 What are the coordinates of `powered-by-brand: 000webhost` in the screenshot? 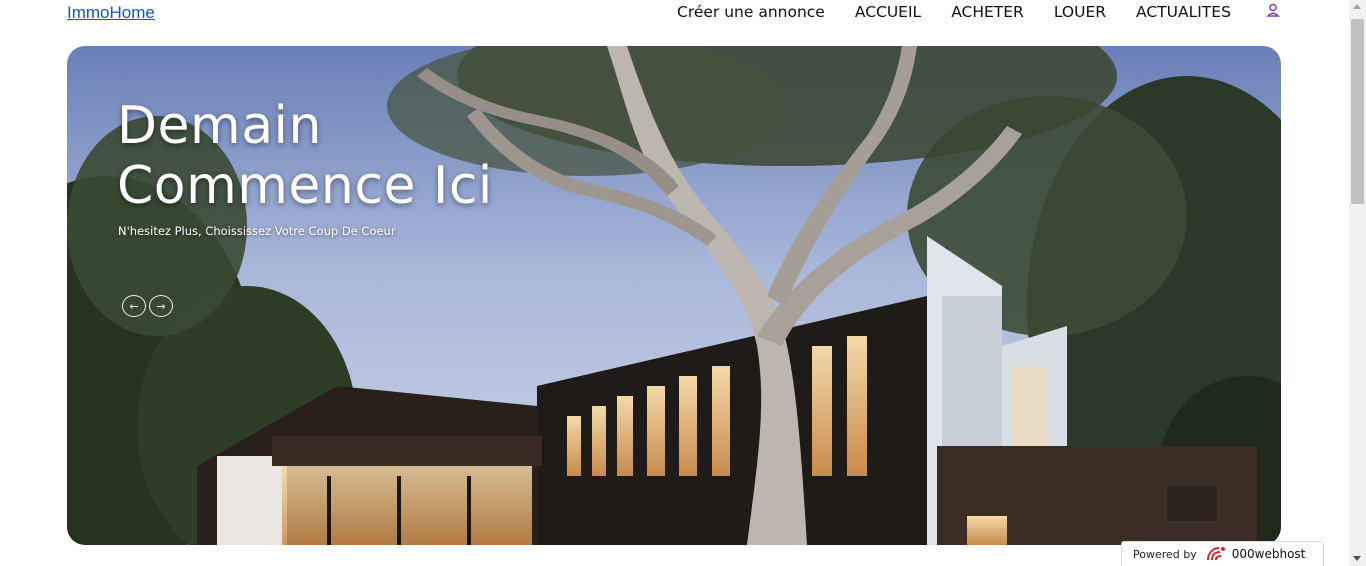 It's located at (1268, 554).